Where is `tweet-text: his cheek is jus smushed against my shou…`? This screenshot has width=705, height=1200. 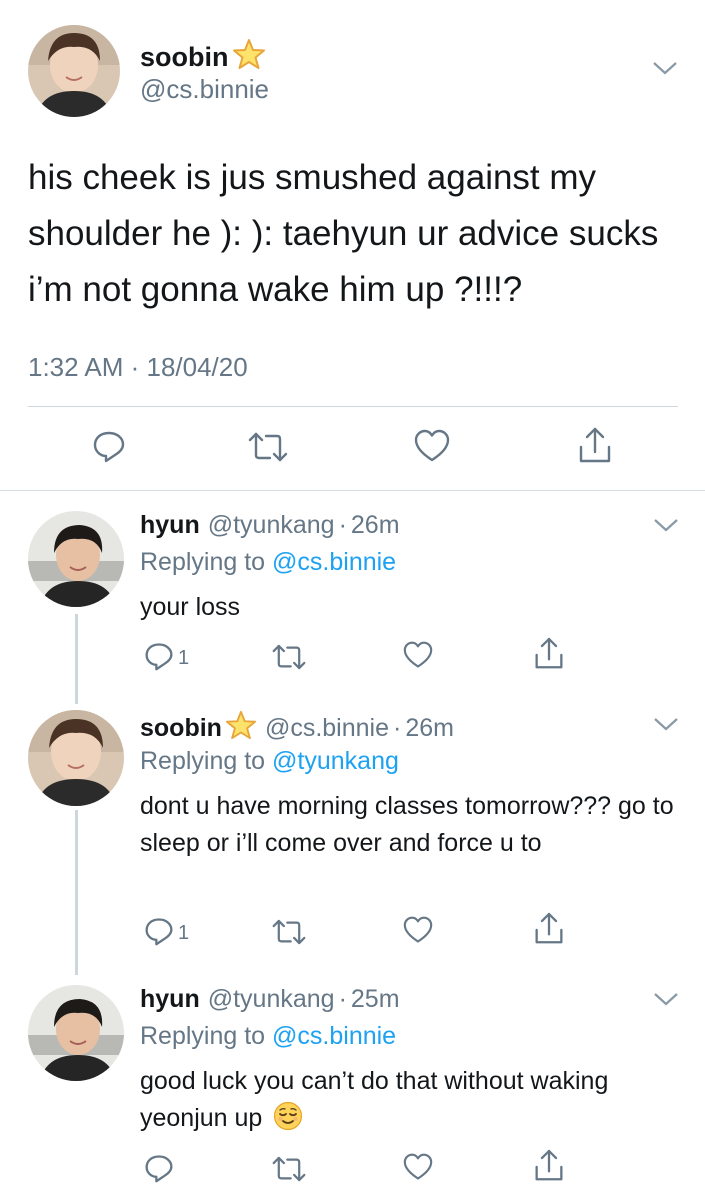
tweet-text: his cheek is jus smushed against my shou… is located at coordinates (343, 233).